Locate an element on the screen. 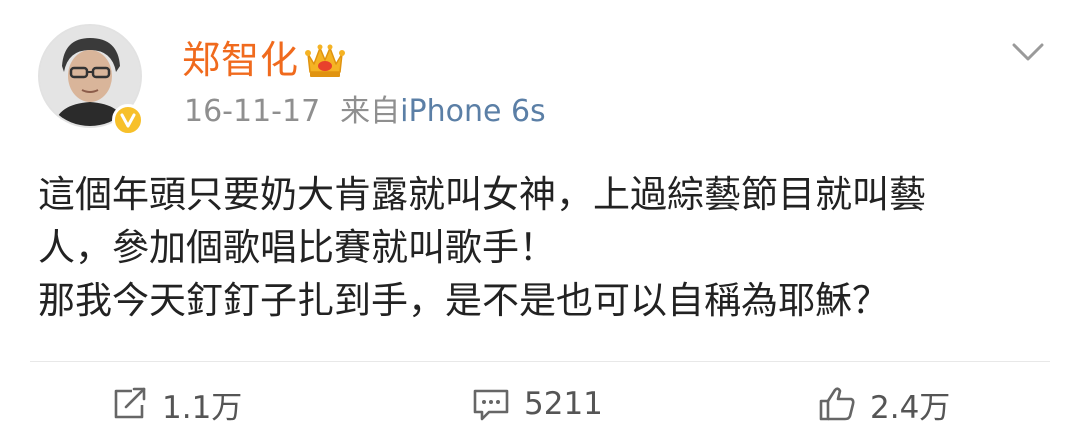 This screenshot has width=1080, height=441. comment-icon is located at coordinates (491, 405).